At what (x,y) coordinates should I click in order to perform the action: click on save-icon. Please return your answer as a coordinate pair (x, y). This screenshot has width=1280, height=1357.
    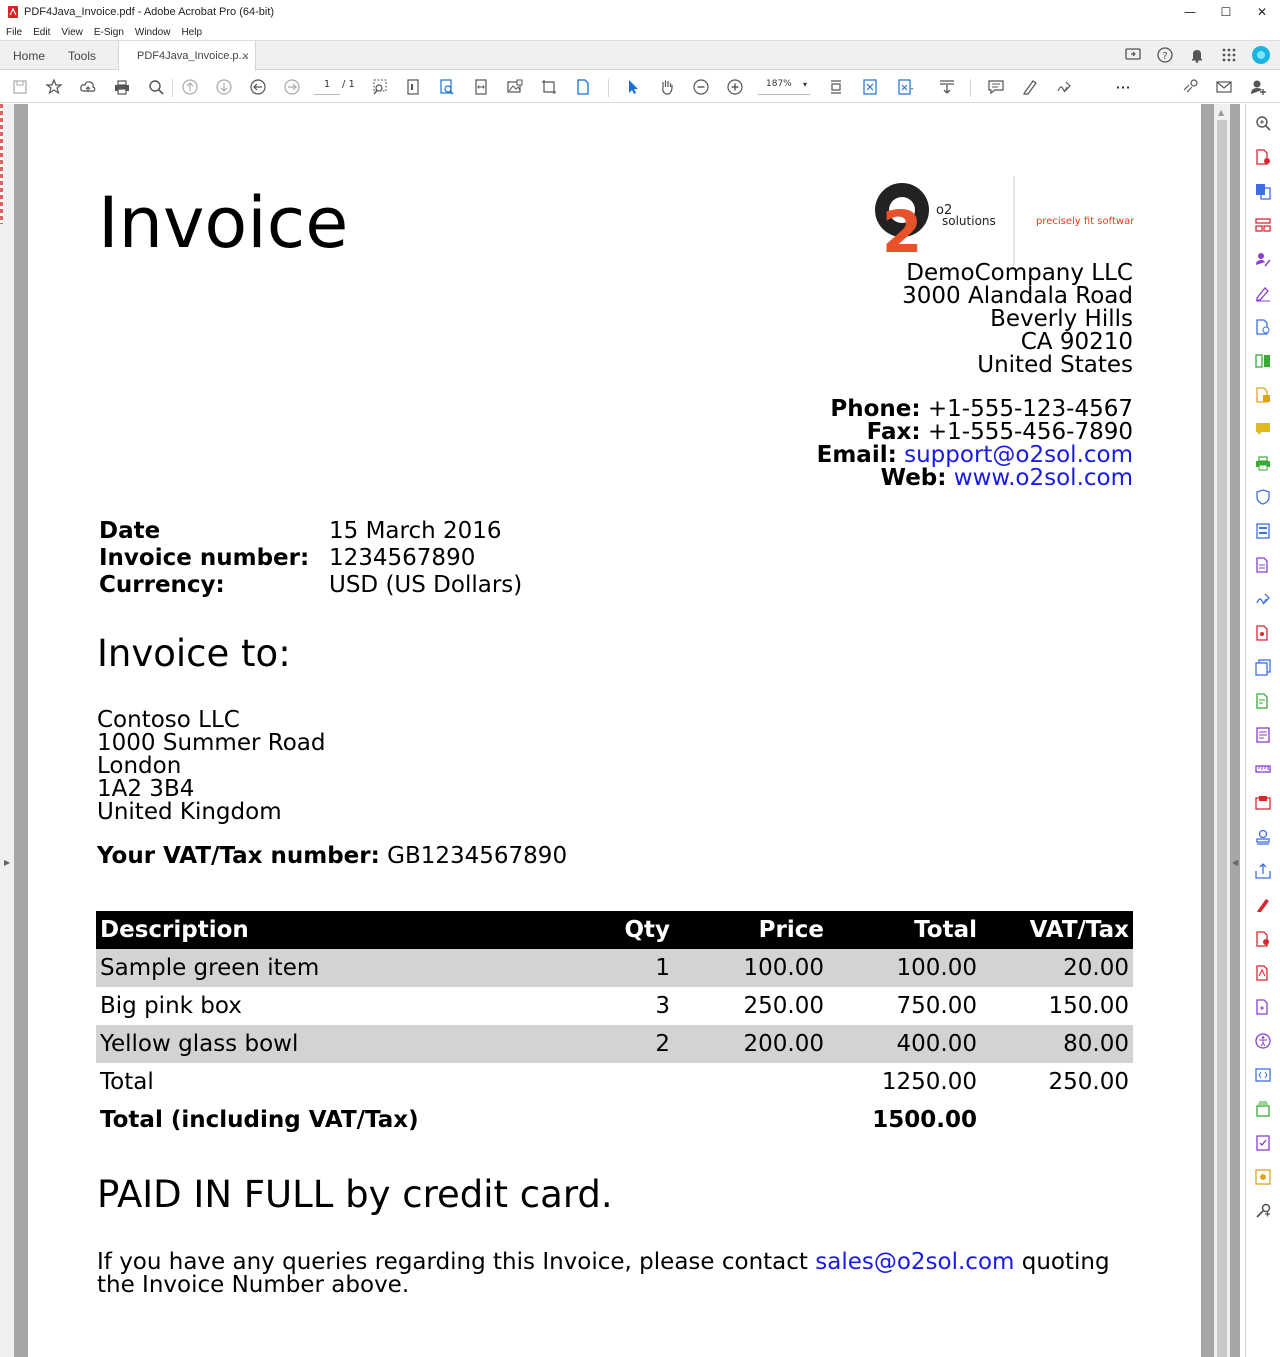
    Looking at the image, I should click on (20, 87).